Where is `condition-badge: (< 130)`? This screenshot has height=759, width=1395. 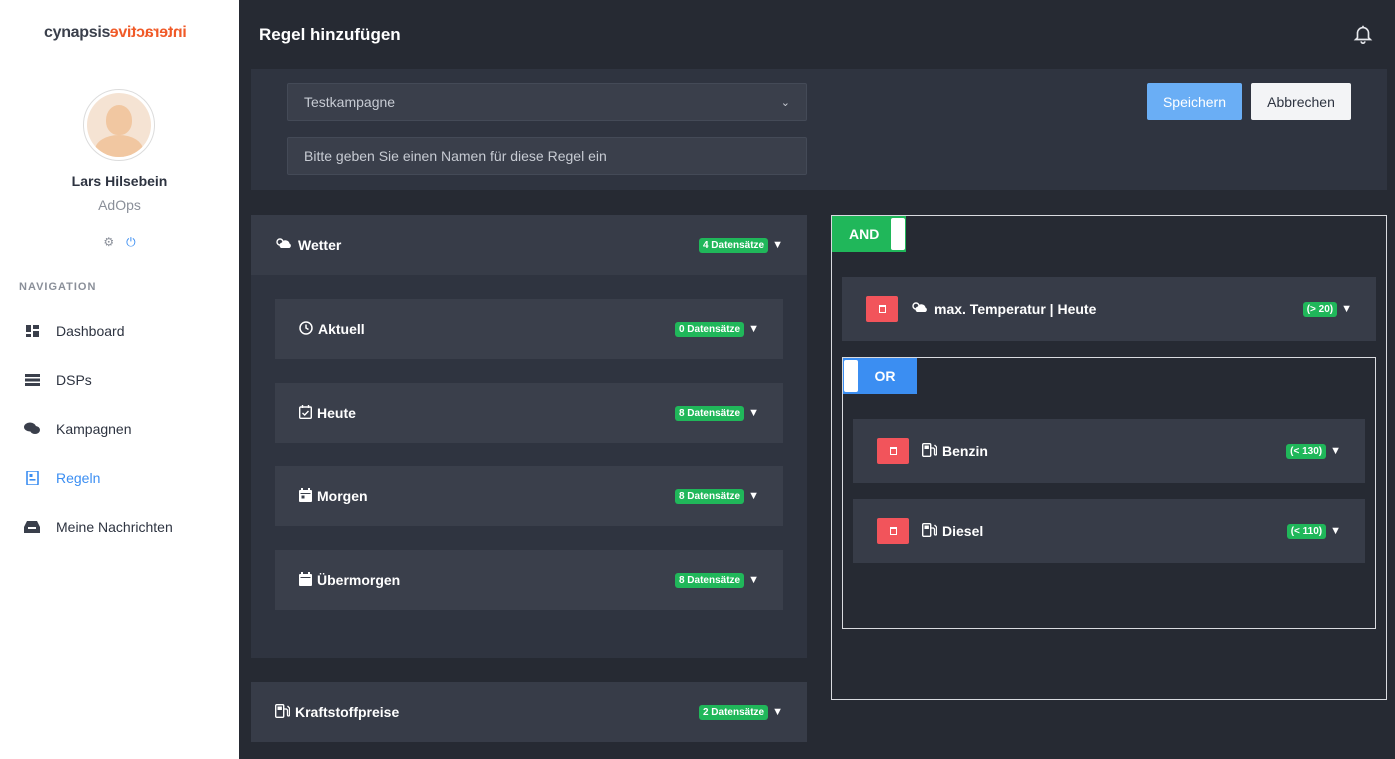
condition-badge: (< 130) is located at coordinates (1306, 451).